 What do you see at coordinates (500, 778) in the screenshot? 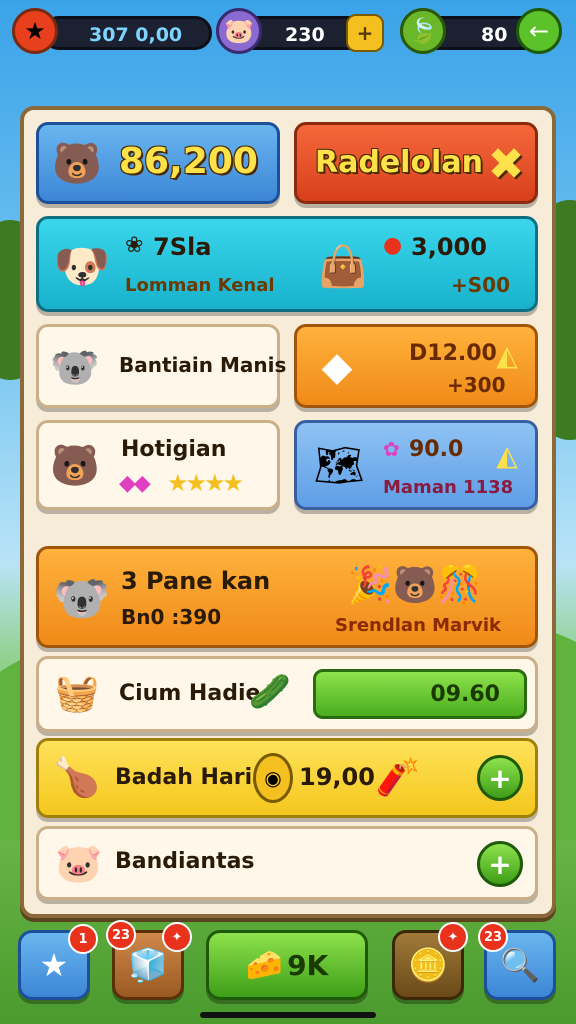
I see `badah-hariar-plus-button: +` at bounding box center [500, 778].